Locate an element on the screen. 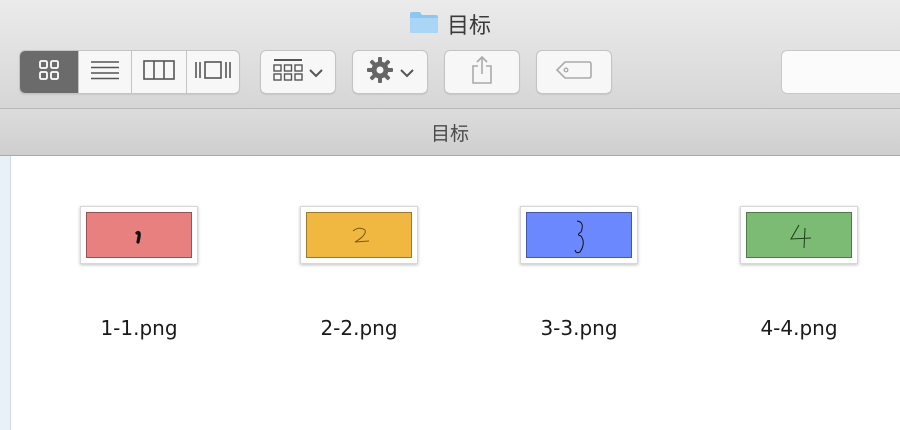  icon-view-button is located at coordinates (49, 72).